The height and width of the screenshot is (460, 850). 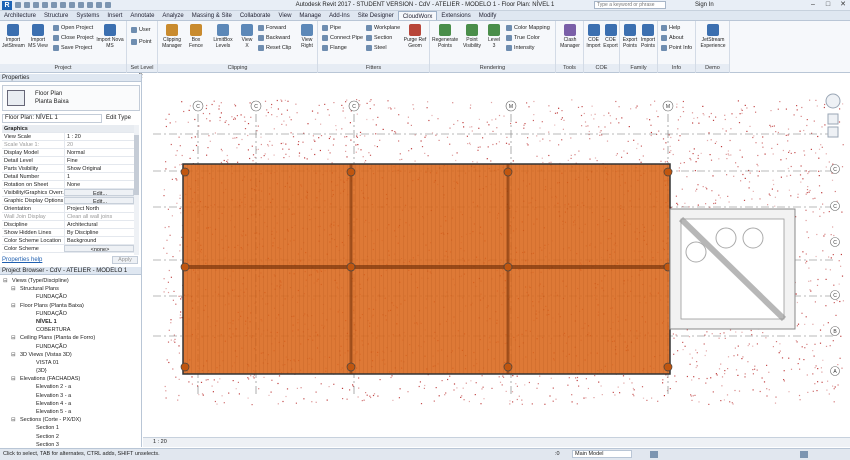 I want to click on browser-item: ⊟ Floor Plans (Planta Baixa), so click(x=70, y=306).